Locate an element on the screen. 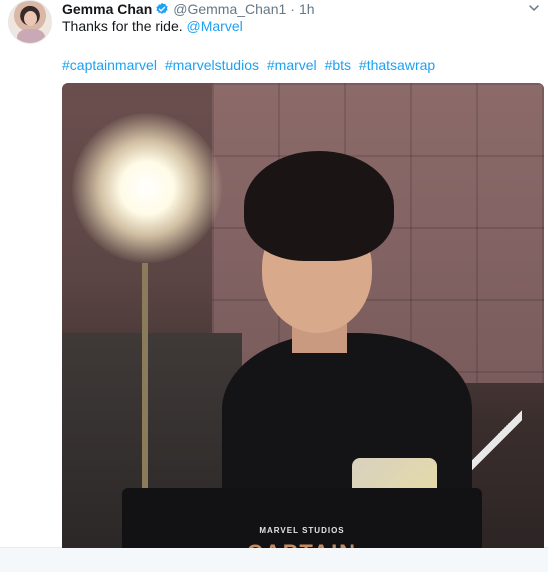 The image size is (548, 572). tweet-text-body: Thanks for the ride. is located at coordinates (124, 26).